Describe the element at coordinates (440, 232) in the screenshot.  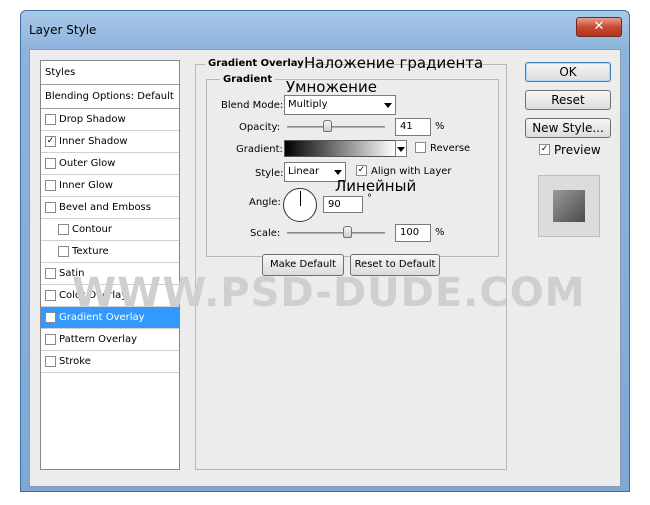
I see `scale-unit: %` at that location.